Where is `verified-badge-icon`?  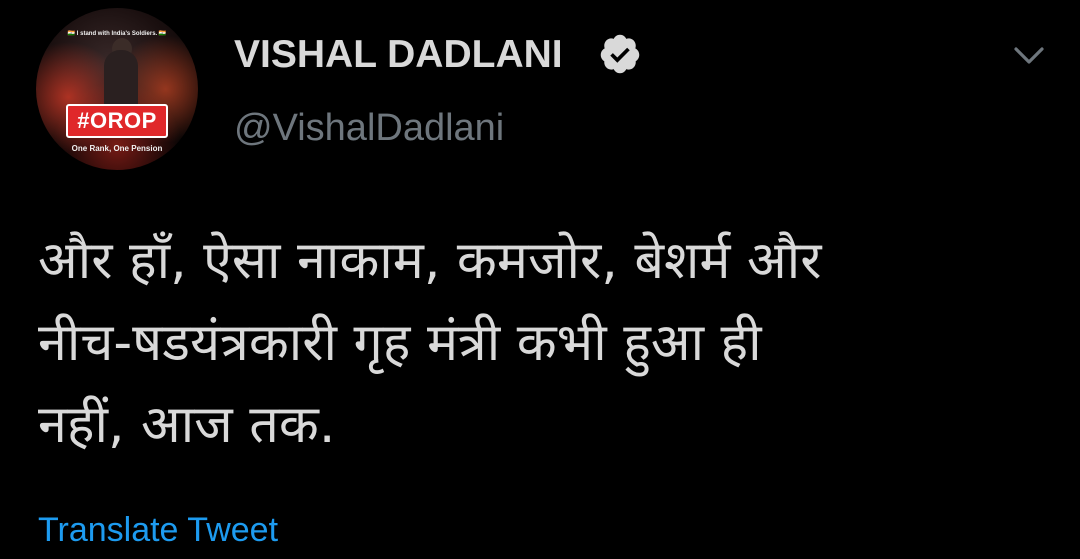
verified-badge-icon is located at coordinates (620, 54).